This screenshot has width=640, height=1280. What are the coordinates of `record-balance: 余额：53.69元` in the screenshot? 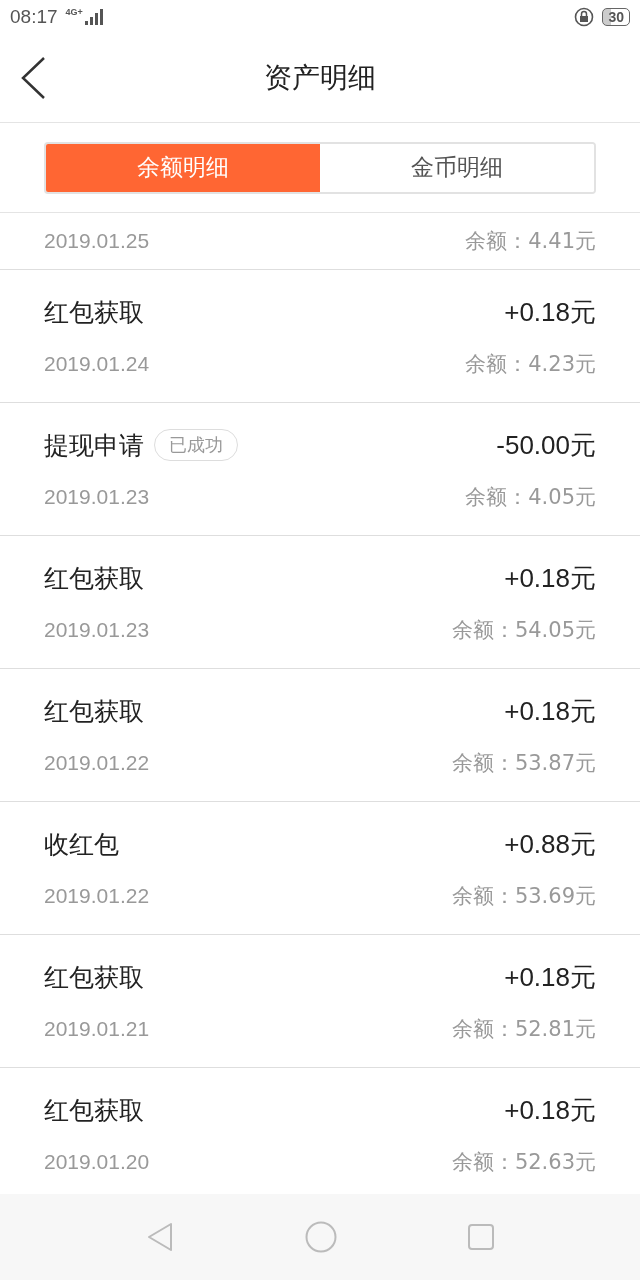 It's located at (523, 896).